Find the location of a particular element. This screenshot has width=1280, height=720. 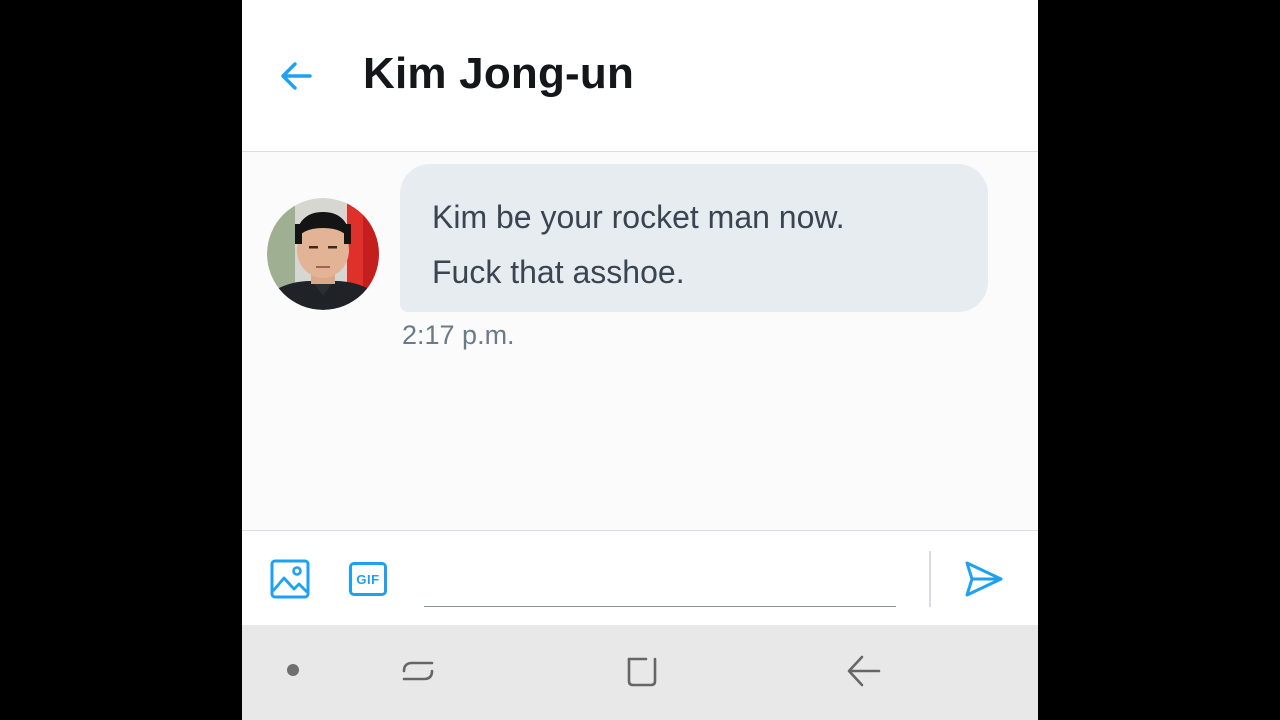

composer-divider is located at coordinates (930, 579).